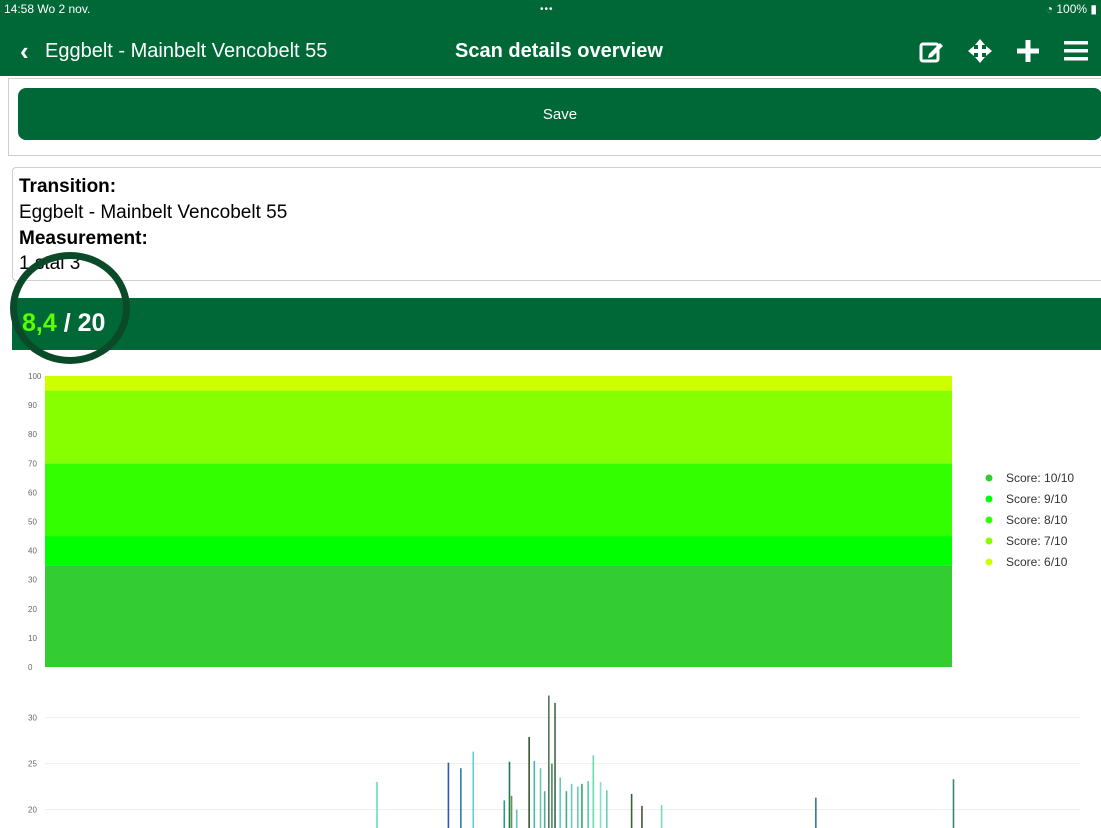 This screenshot has height=828, width=1101. What do you see at coordinates (1028, 51) in the screenshot?
I see `plus-icon` at bounding box center [1028, 51].